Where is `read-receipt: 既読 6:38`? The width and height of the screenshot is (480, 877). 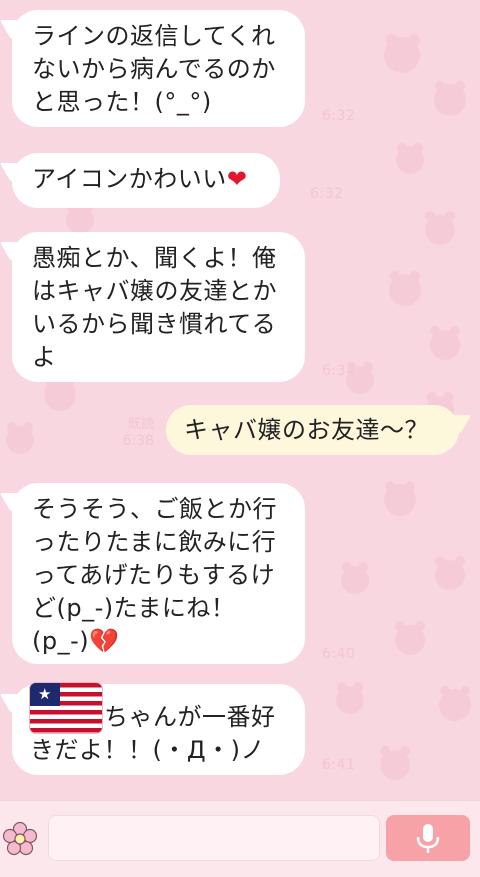 read-receipt: 既読 6:38 is located at coordinates (131, 433).